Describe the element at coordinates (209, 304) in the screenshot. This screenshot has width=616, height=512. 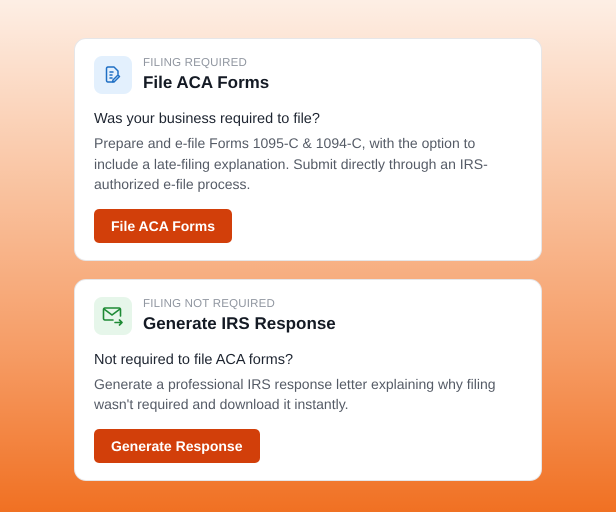
I see `card-eyebrow: FILING NOT REQUIRED` at that location.